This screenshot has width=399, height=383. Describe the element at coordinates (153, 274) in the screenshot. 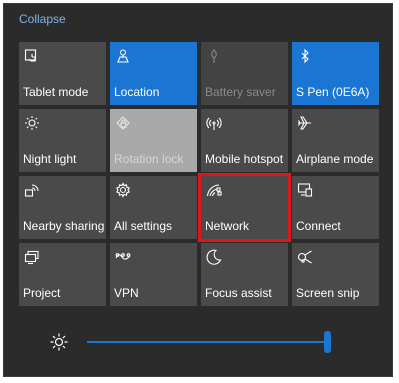

I see `tile-vpn: VPN` at that location.